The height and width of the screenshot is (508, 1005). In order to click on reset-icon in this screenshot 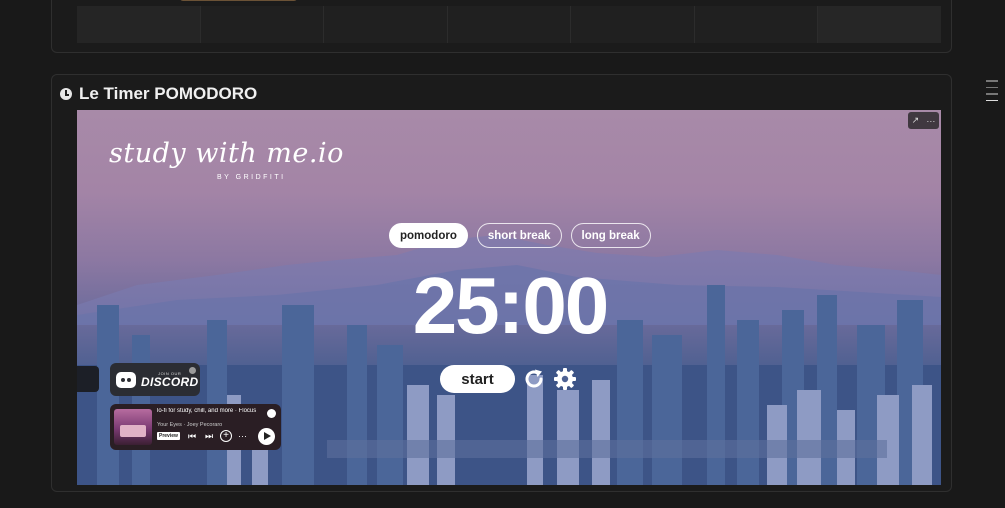, I will do `click(534, 379)`.